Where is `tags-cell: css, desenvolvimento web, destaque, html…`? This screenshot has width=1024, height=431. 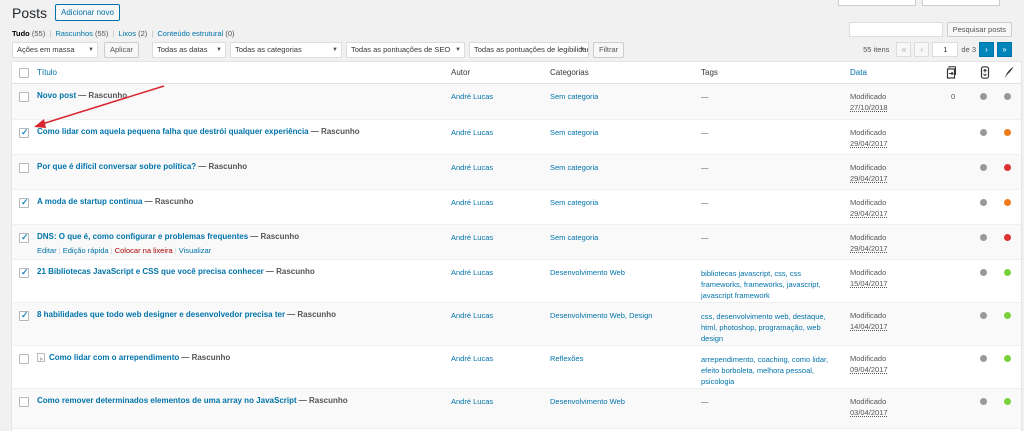
tags-cell: css, desenvolvimento web, destaque, html… is located at coordinates (766, 327).